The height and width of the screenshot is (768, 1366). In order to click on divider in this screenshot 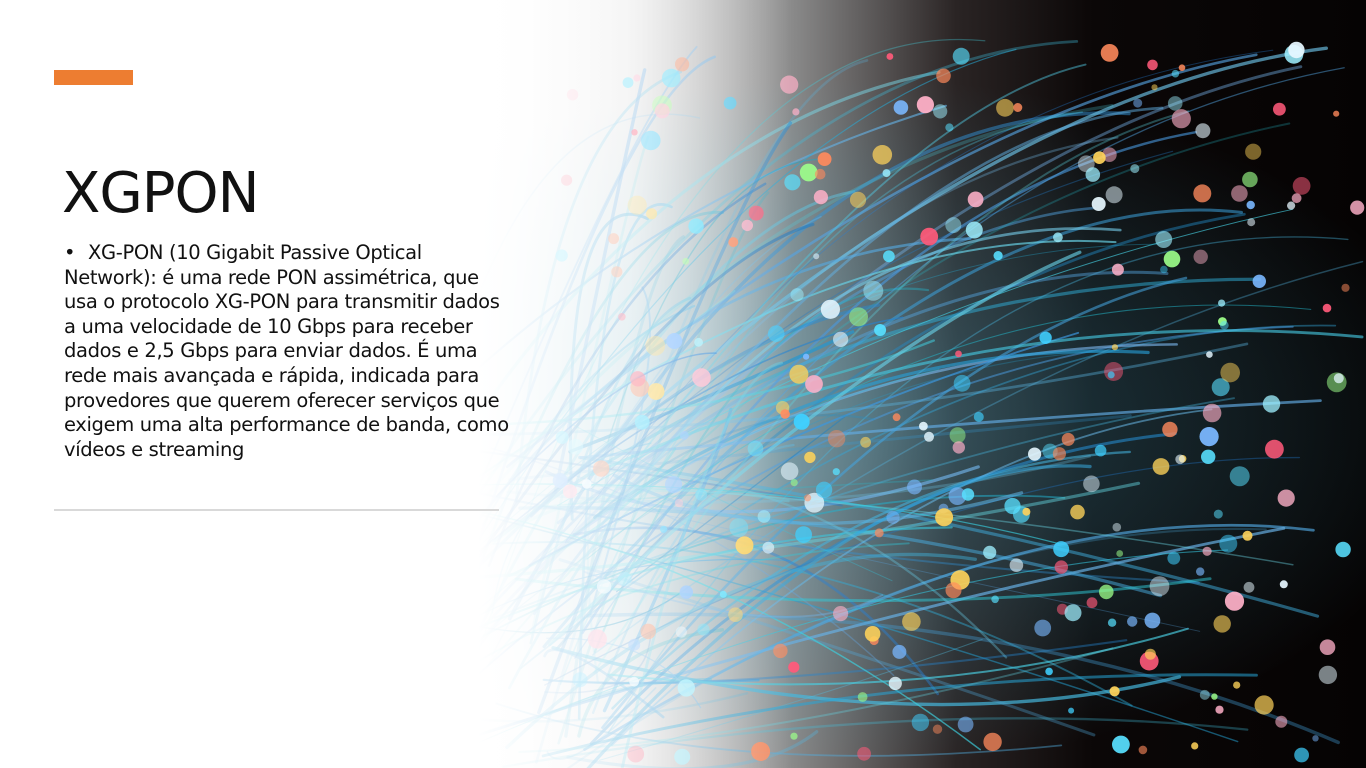, I will do `click(276, 510)`.